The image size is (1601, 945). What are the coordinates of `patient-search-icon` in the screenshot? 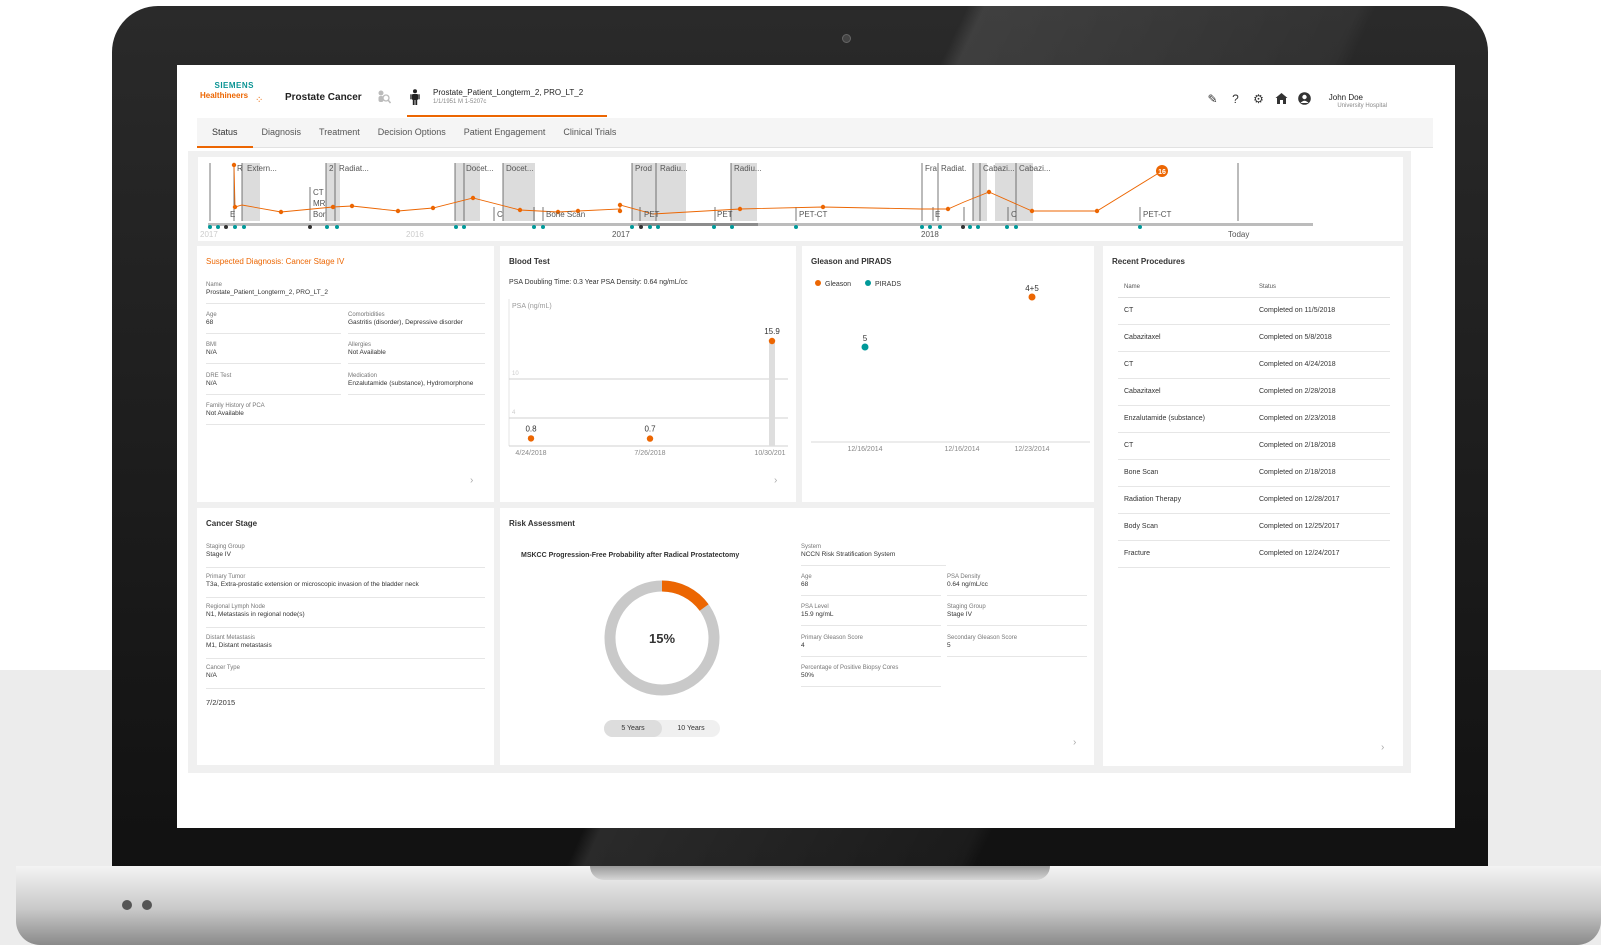 It's located at (383, 97).